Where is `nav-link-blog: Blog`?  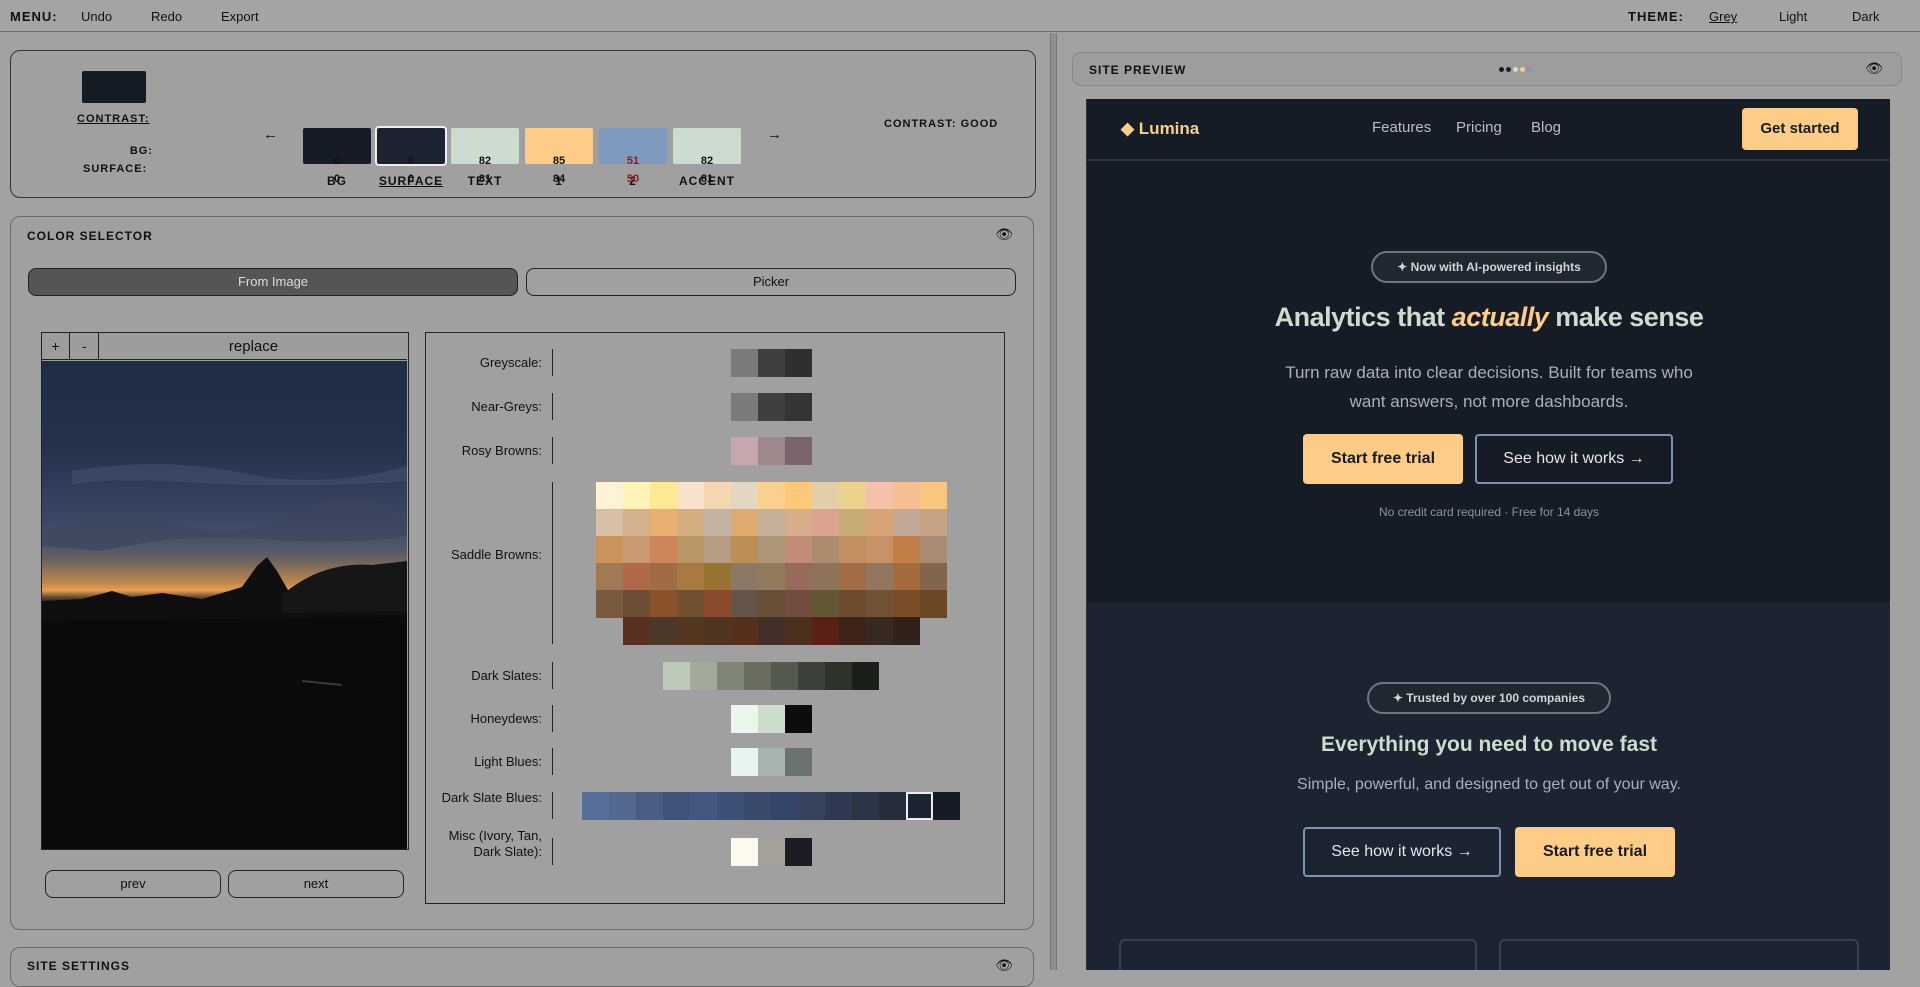 nav-link-blog: Blog is located at coordinates (1546, 127).